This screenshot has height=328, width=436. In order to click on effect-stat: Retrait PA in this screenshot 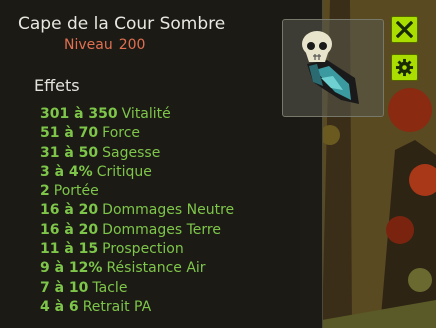, I will do `click(117, 306)`.